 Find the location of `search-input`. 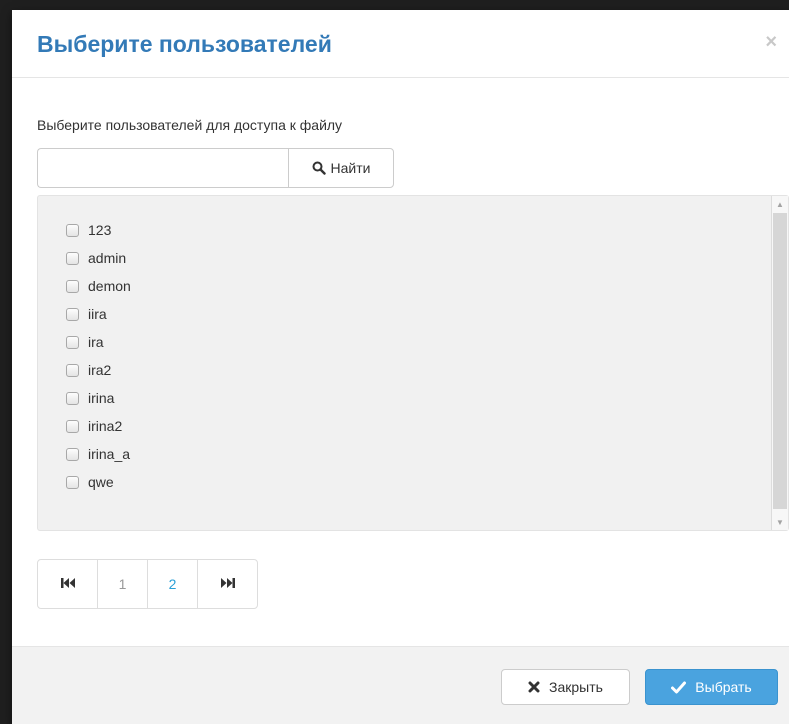

search-input is located at coordinates (162, 168).